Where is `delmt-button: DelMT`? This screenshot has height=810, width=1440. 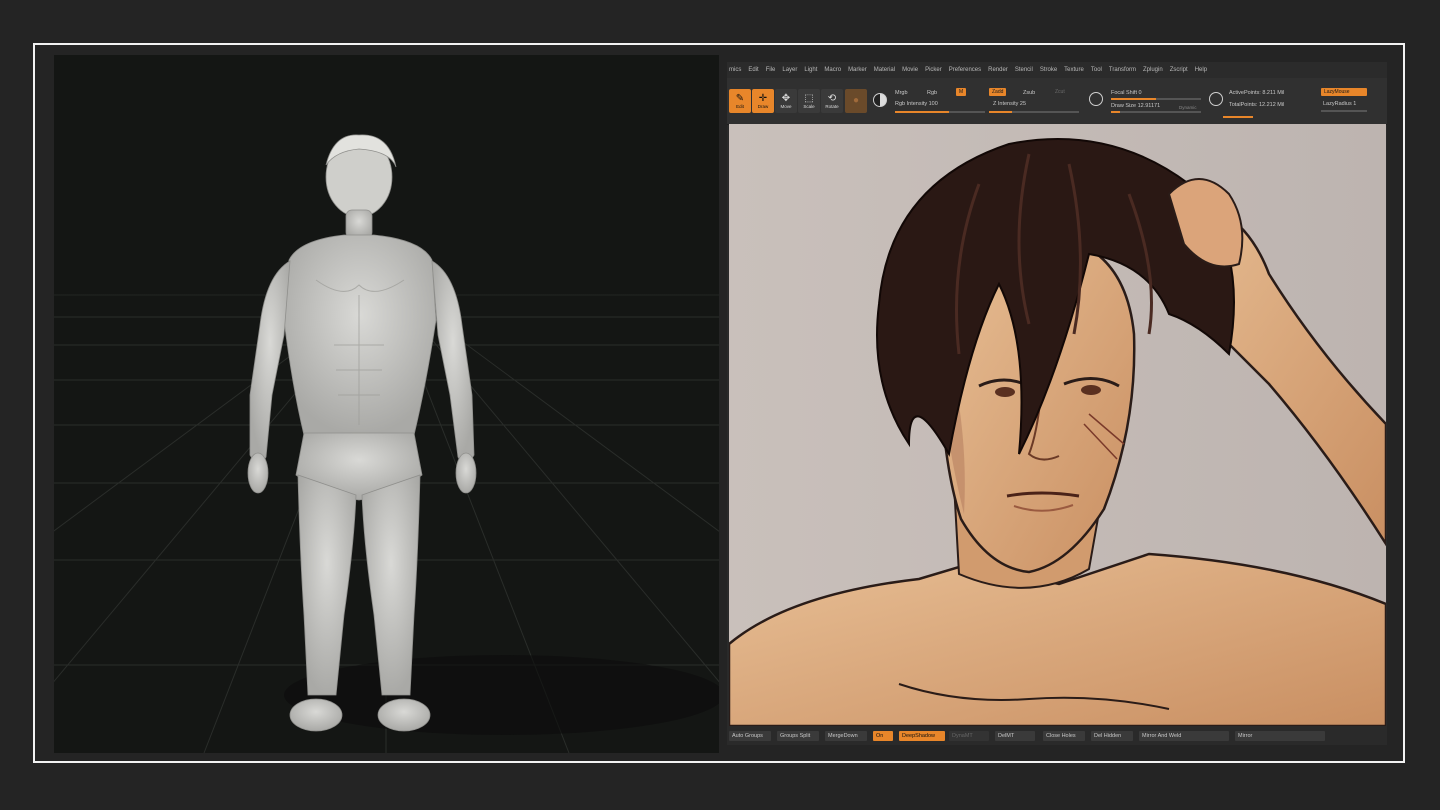 delmt-button: DelMT is located at coordinates (1015, 736).